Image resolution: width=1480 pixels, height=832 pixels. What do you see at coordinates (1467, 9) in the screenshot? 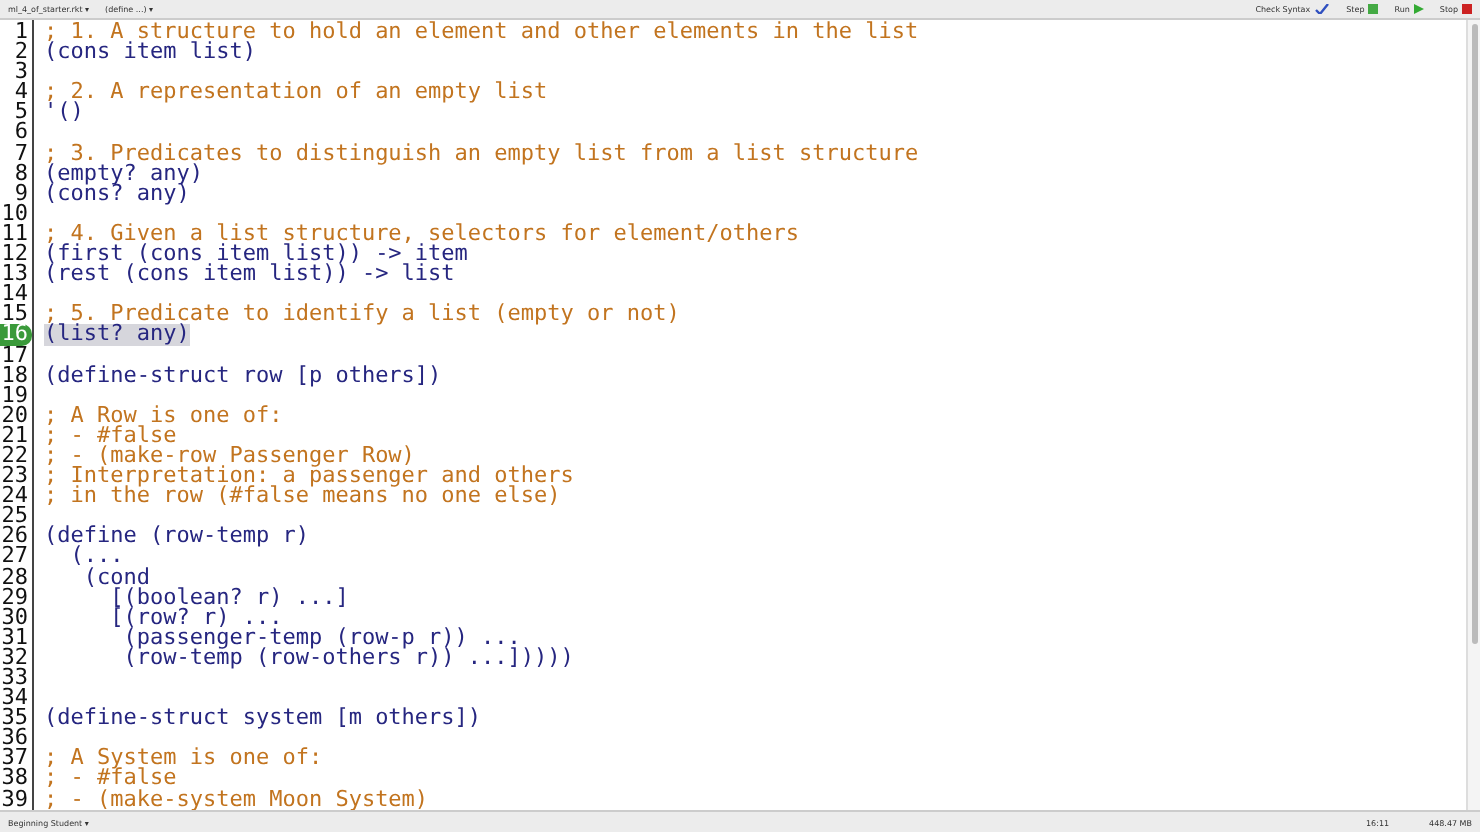
I see `stop-icon` at bounding box center [1467, 9].